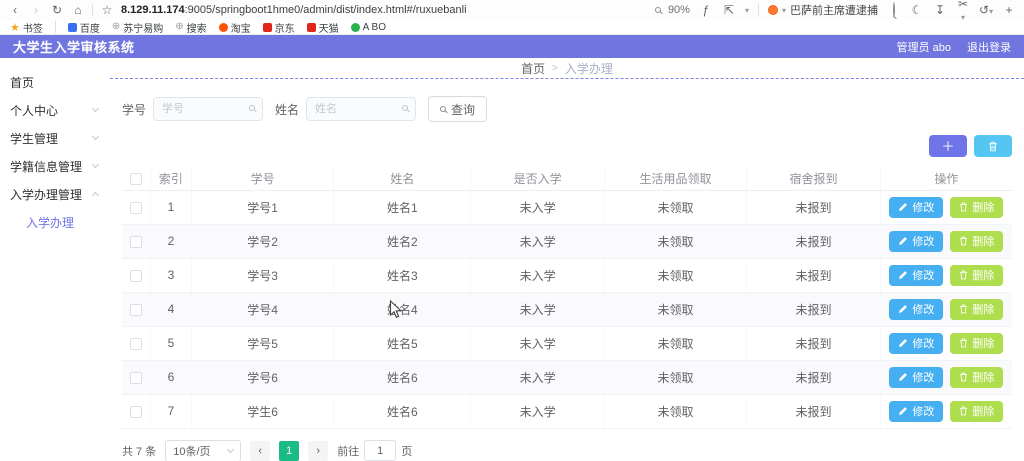  What do you see at coordinates (107, 10) in the screenshot?
I see `bookmark-star-icon: ☆` at bounding box center [107, 10].